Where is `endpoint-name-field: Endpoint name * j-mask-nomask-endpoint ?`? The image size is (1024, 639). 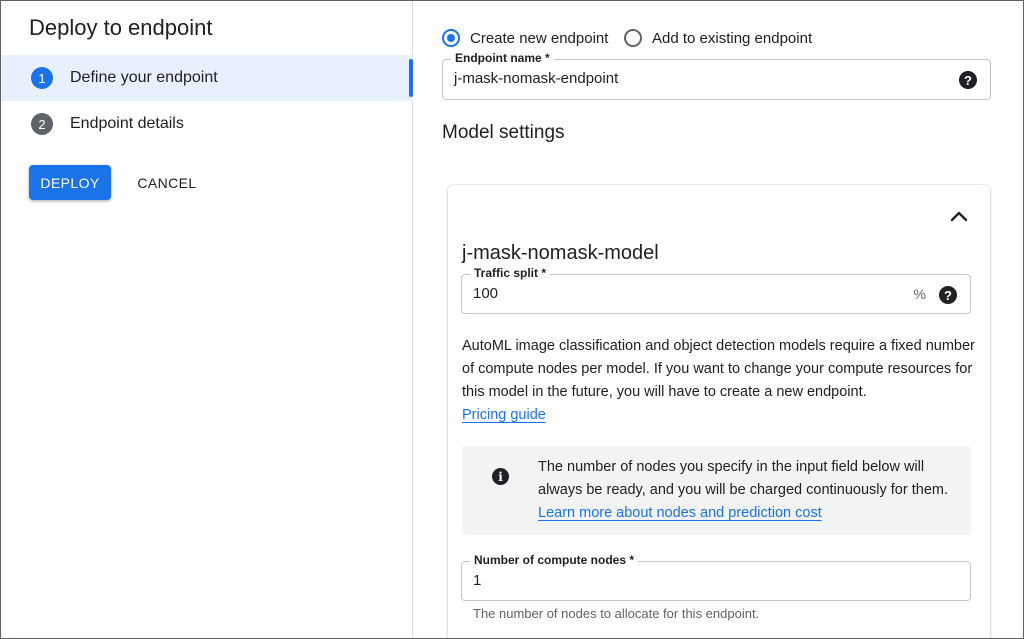
endpoint-name-field: Endpoint name * j-mask-nomask-endpoint ? is located at coordinates (716, 75).